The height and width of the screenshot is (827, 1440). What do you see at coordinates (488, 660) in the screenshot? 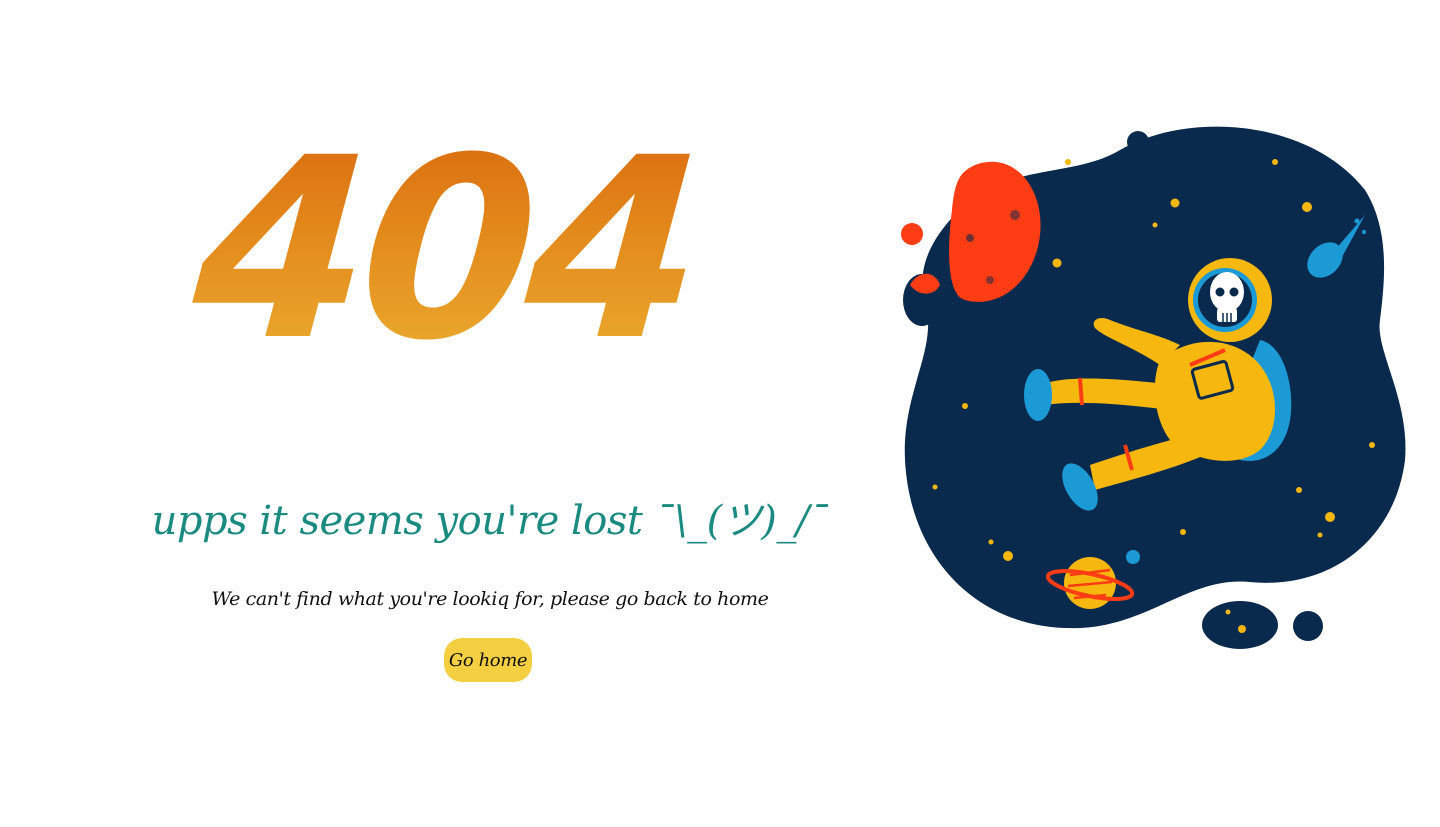
I see `go-home-button: Go home` at bounding box center [488, 660].